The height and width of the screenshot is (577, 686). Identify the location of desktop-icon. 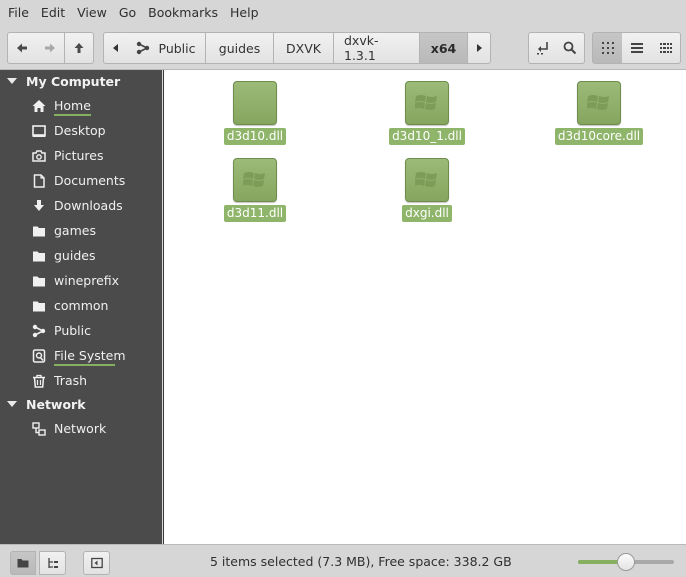
(39, 131).